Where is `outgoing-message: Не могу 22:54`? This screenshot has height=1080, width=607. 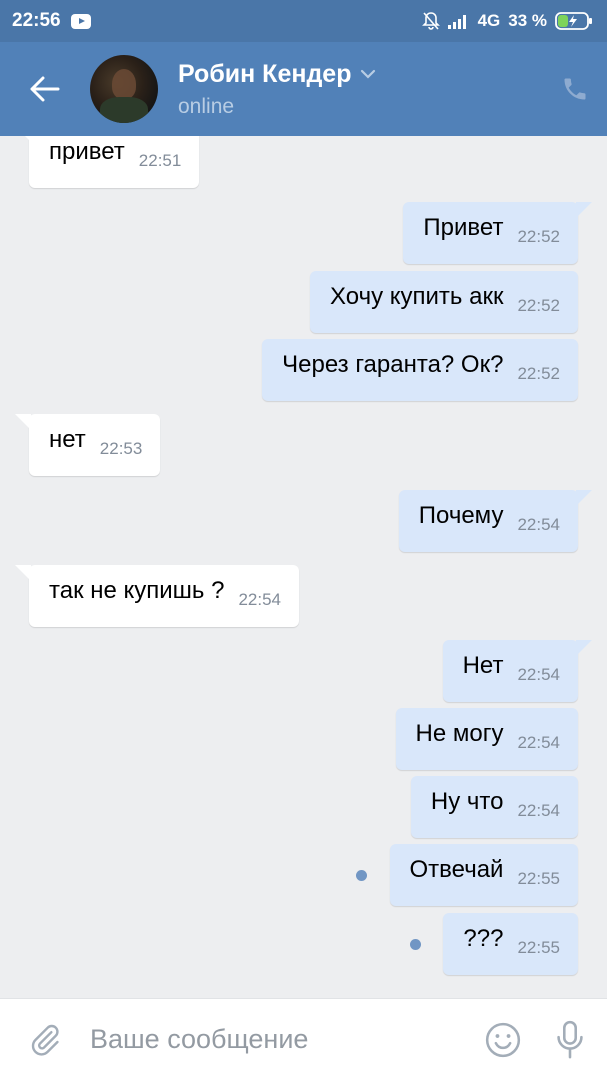 outgoing-message: Не могу 22:54 is located at coordinates (486, 739).